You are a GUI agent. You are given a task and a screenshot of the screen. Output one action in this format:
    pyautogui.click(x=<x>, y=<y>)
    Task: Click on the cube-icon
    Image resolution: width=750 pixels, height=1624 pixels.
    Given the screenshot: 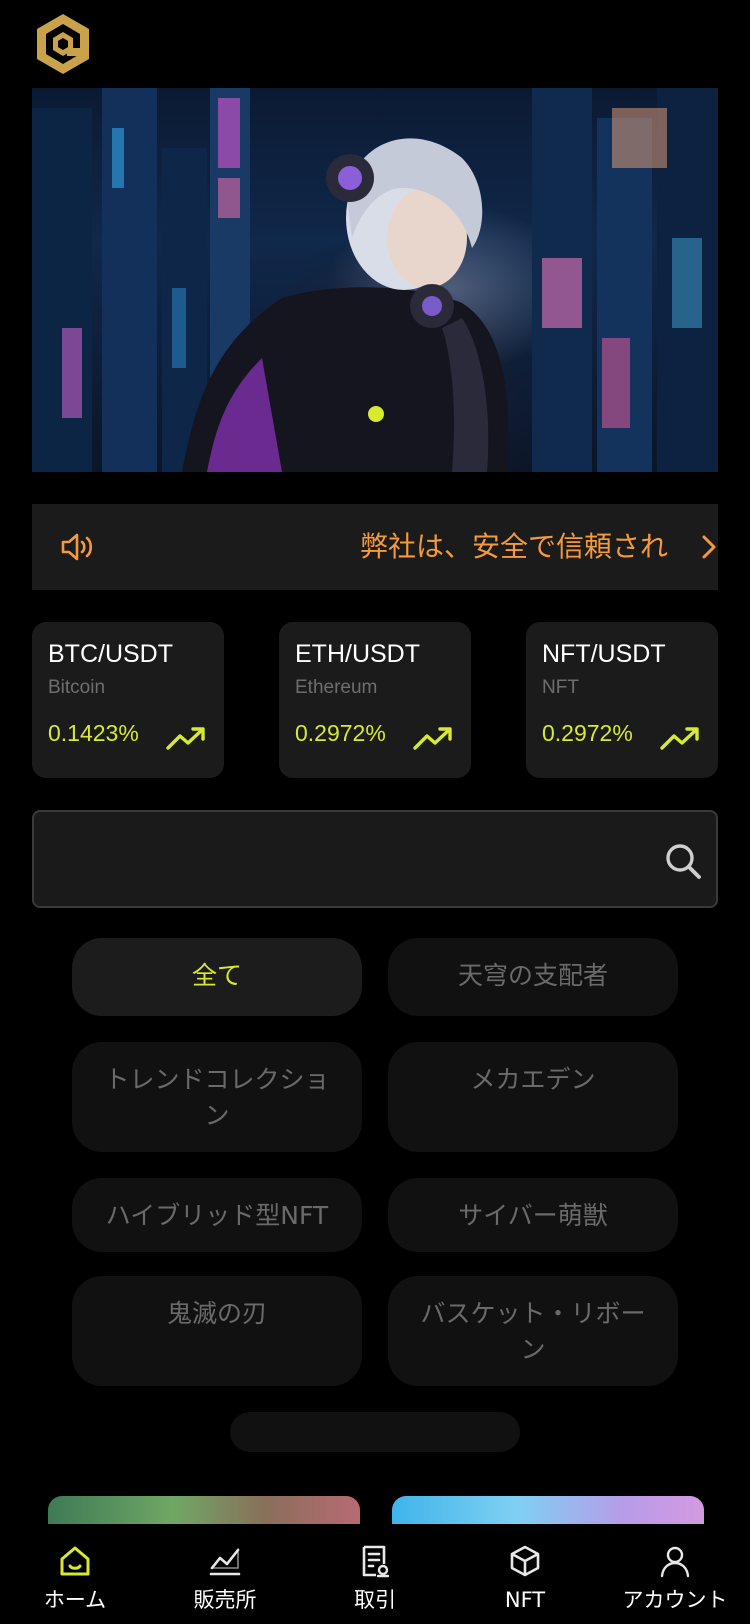 What is the action you would take?
    pyautogui.click(x=525, y=1561)
    